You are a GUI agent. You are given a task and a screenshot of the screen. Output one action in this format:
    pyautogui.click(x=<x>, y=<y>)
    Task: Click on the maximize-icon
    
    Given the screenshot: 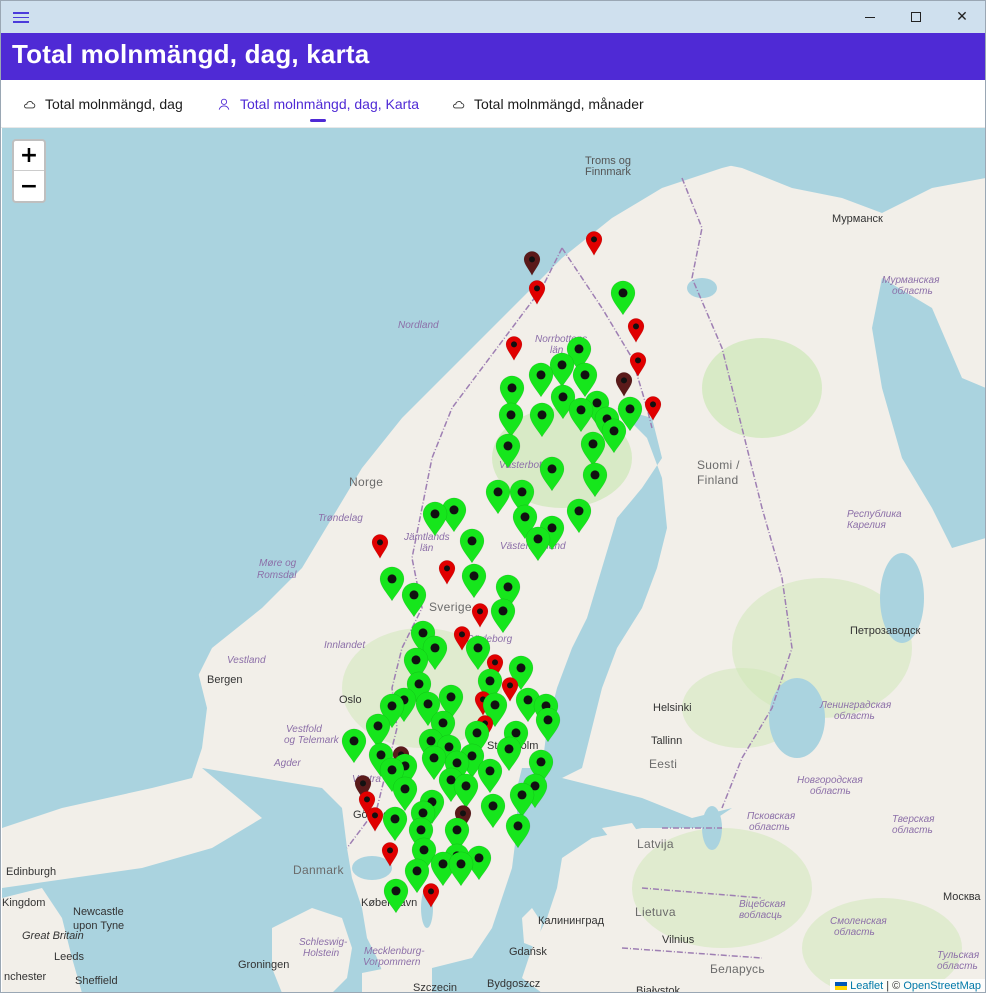 What is the action you would take?
    pyautogui.click(x=916, y=17)
    